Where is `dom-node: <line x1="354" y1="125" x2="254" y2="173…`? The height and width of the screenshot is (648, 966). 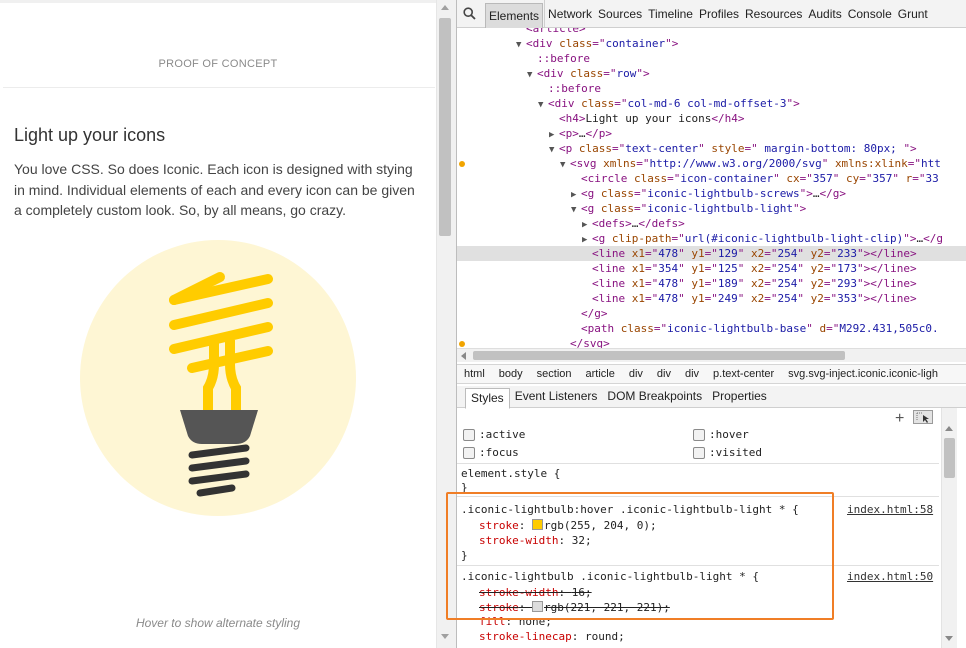
dom-node: <line x1="354" y1="125" x2="254" y2="173… is located at coordinates (711, 268).